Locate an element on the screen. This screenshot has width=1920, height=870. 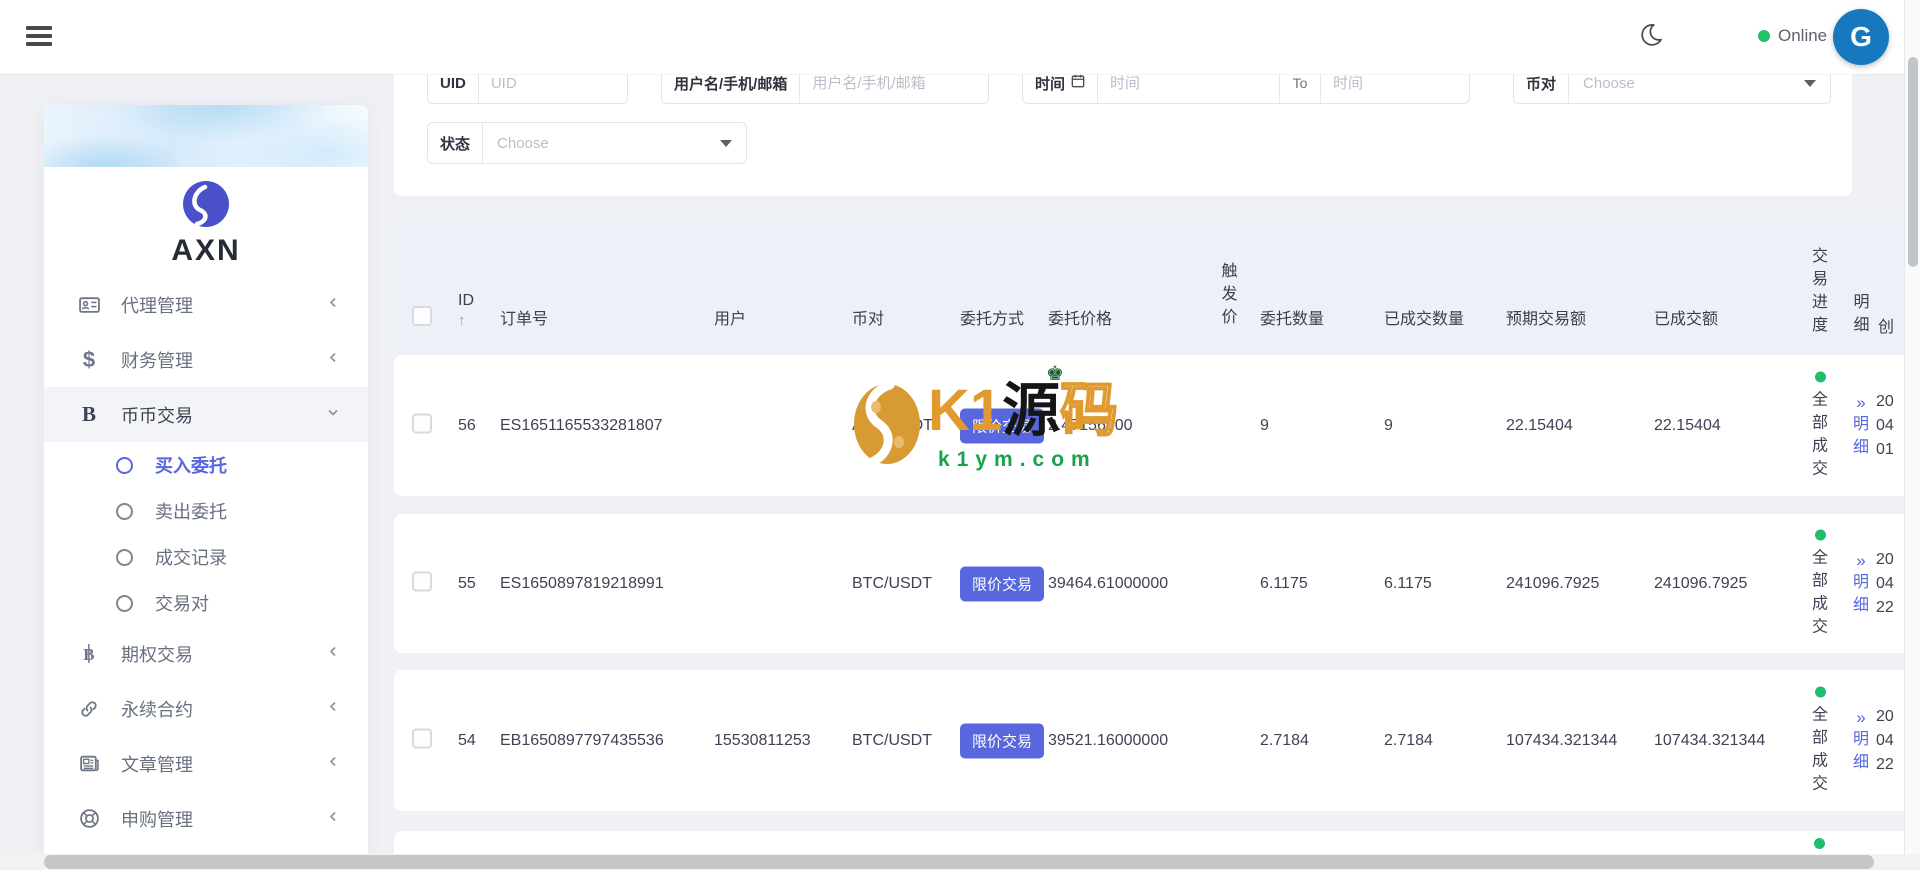
header-filled-amt: 已成交额 is located at coordinates (1686, 319).